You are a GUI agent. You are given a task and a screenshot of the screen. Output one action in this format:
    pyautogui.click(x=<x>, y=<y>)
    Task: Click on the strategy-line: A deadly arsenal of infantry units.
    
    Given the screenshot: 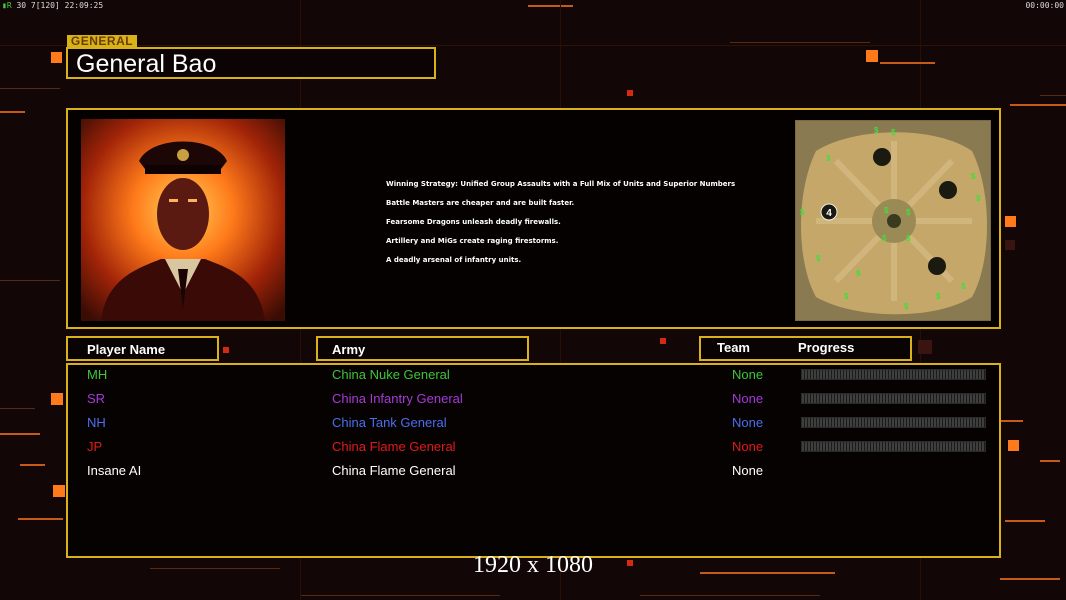 What is the action you would take?
    pyautogui.click(x=454, y=260)
    